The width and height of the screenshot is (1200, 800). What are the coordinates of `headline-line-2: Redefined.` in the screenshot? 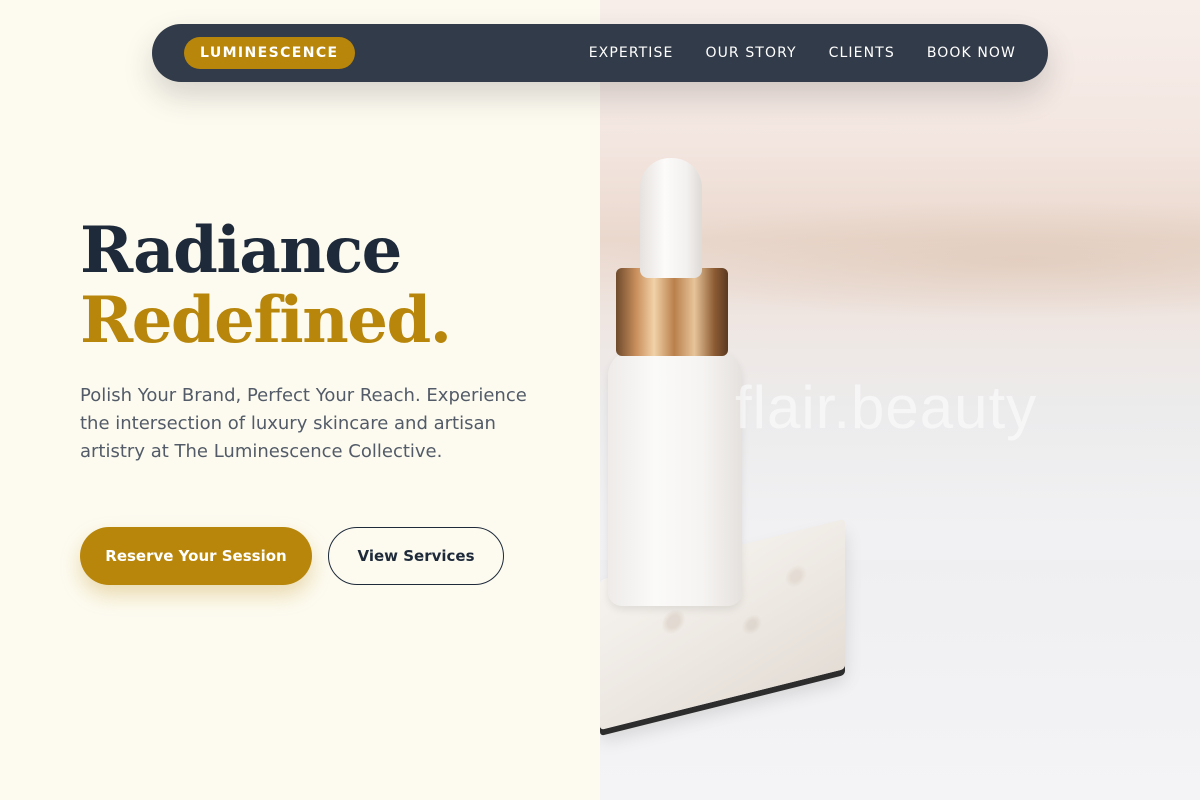 It's located at (266, 320).